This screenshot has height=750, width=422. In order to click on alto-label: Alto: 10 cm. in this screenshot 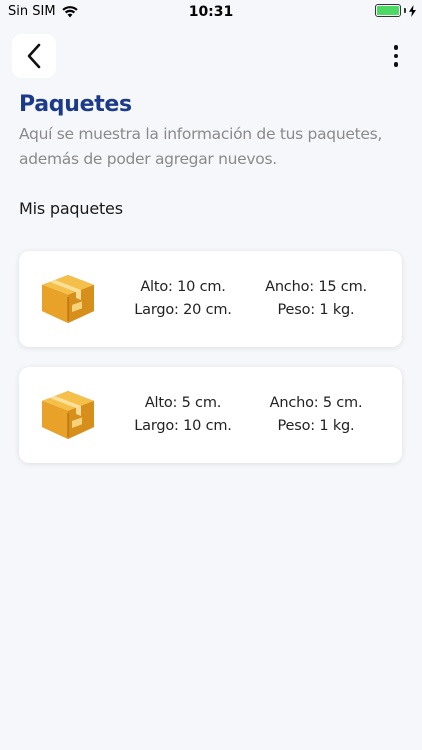, I will do `click(183, 287)`.